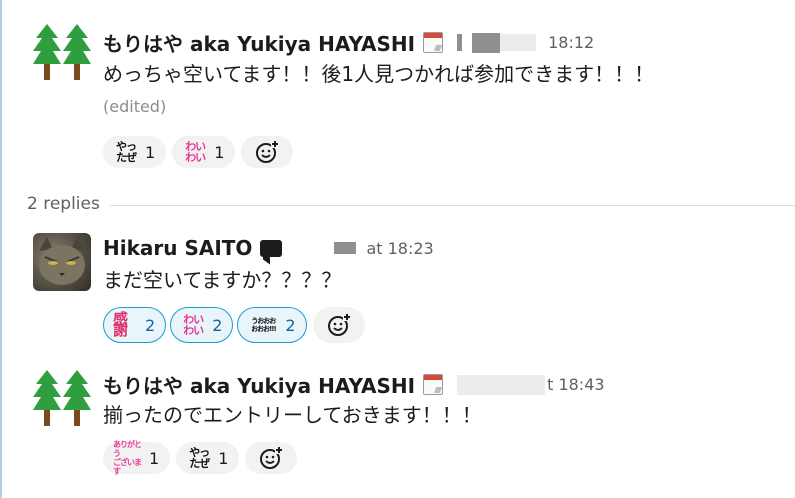 Image resolution: width=795 pixels, height=498 pixels. I want to click on message-body: 揃ったのでエントリーしておきます！！！, so click(292, 415).